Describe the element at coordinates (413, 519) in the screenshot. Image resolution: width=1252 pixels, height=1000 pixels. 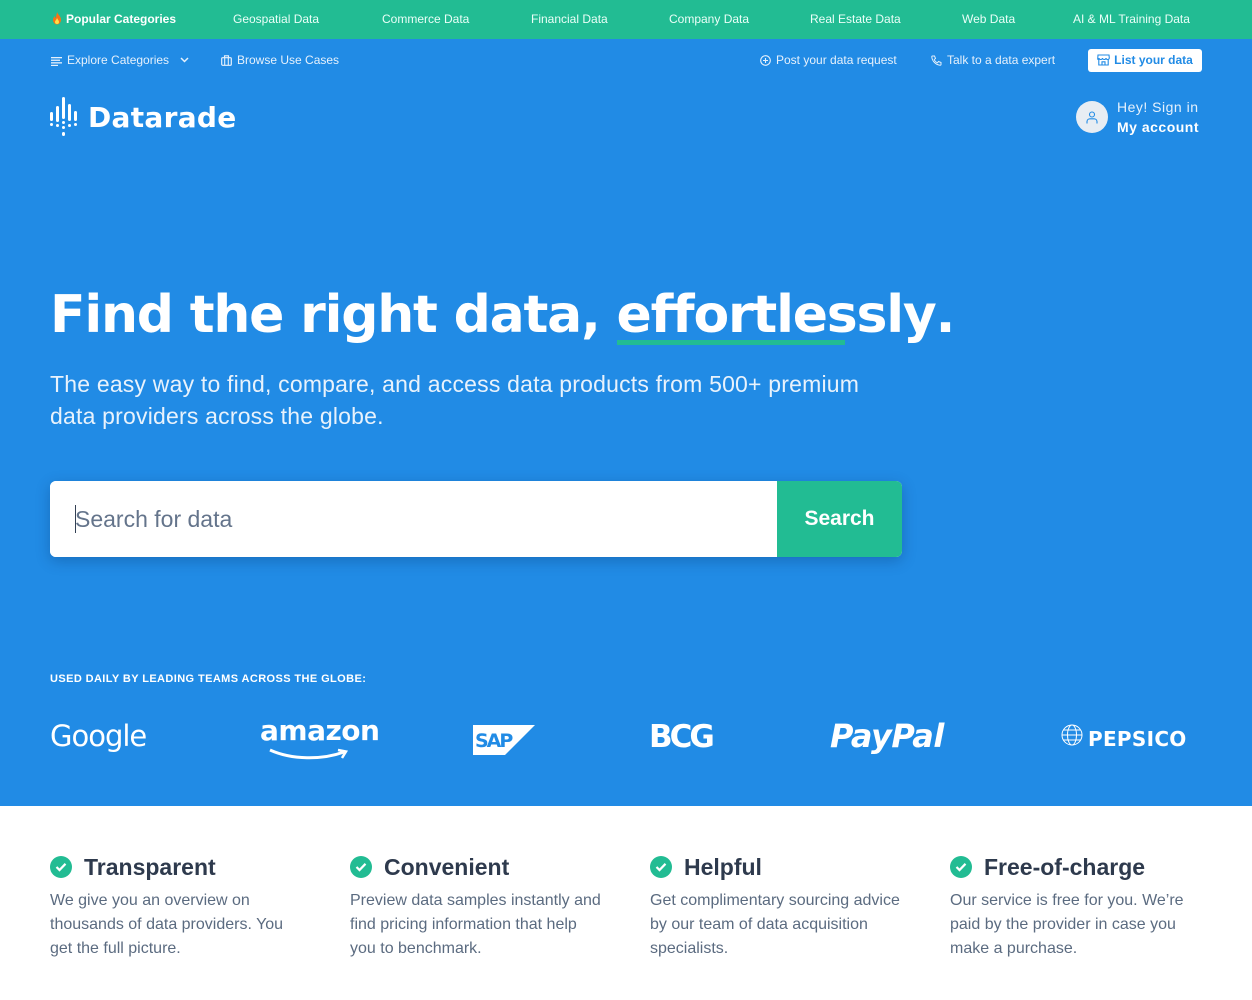
I see `search-input` at that location.